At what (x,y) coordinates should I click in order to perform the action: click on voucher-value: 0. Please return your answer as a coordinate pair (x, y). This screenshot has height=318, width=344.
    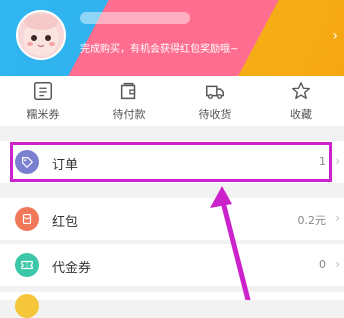
    Looking at the image, I should click on (322, 264).